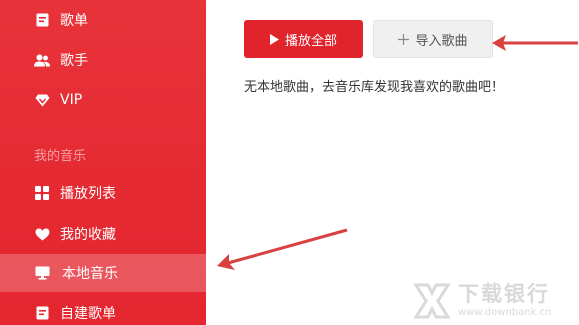  What do you see at coordinates (42, 20) in the screenshot?
I see `playlist-icon` at bounding box center [42, 20].